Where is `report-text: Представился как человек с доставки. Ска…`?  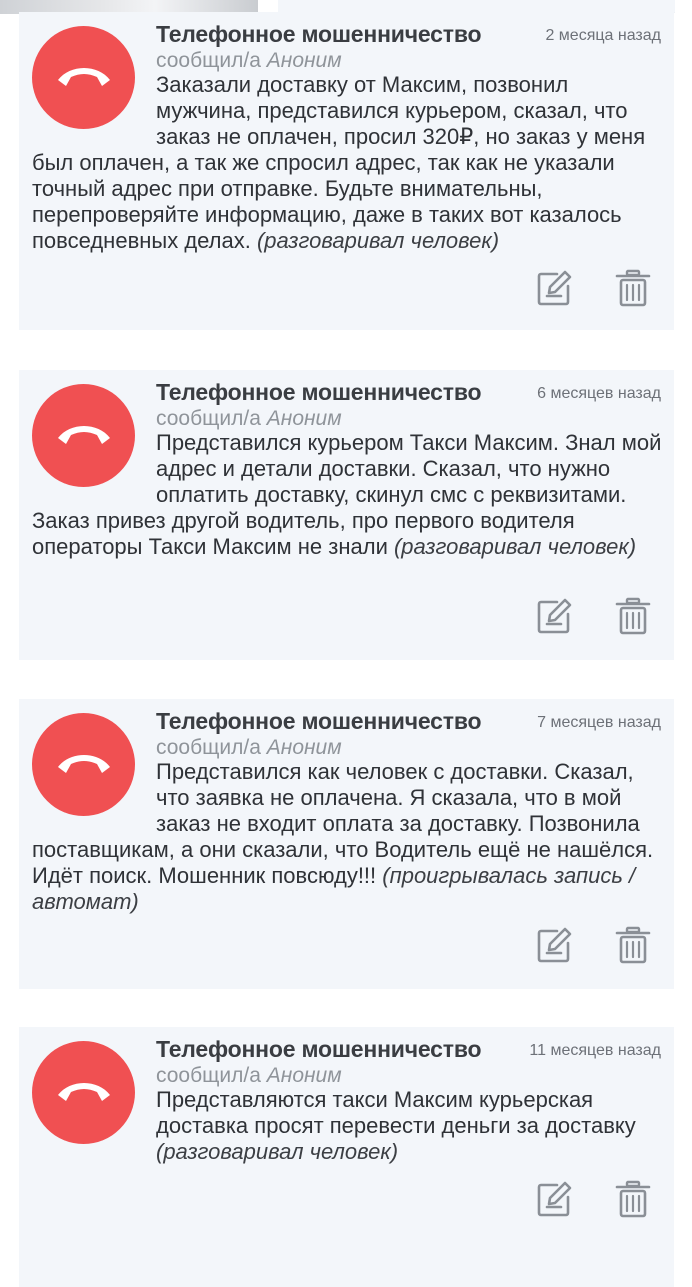
report-text: Представился как человек с доставки. Ска… is located at coordinates (348, 837).